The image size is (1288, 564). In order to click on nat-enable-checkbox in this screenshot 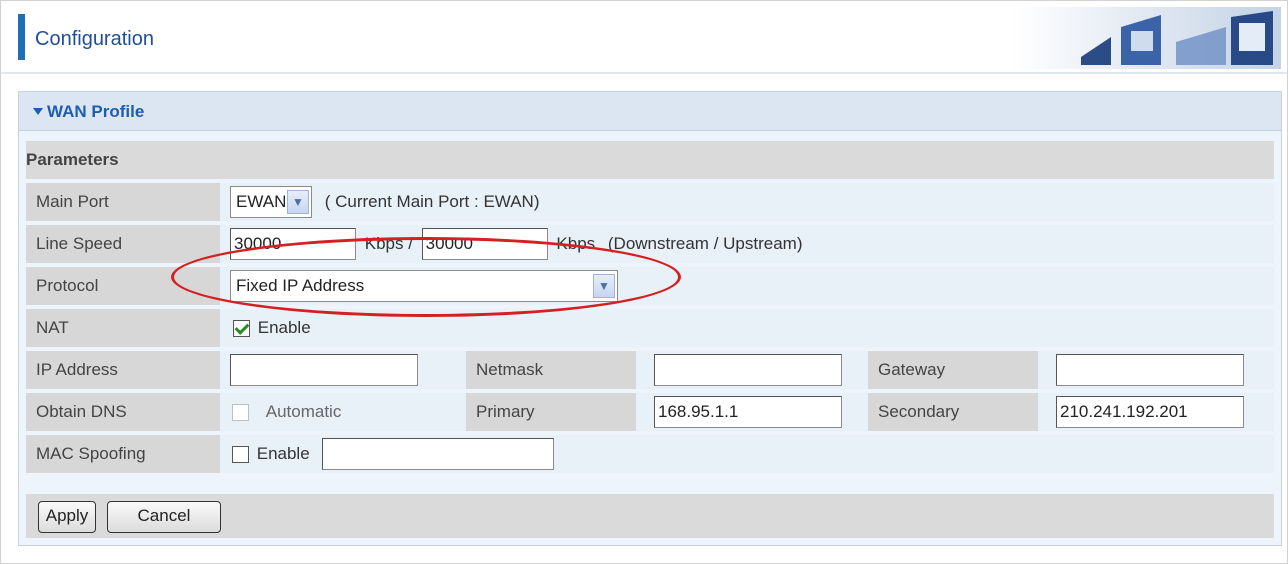, I will do `click(241, 328)`.